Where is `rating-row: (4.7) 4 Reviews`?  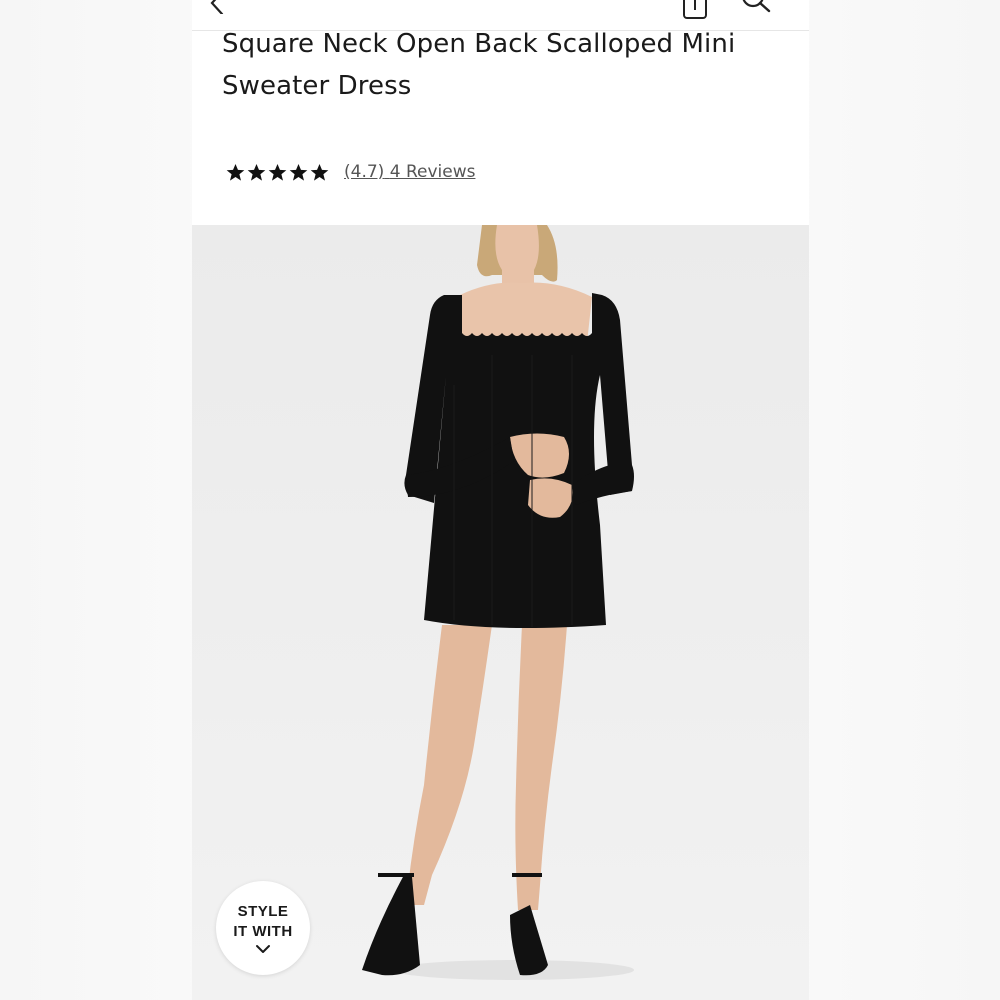 rating-row: (4.7) 4 Reviews is located at coordinates (350, 172).